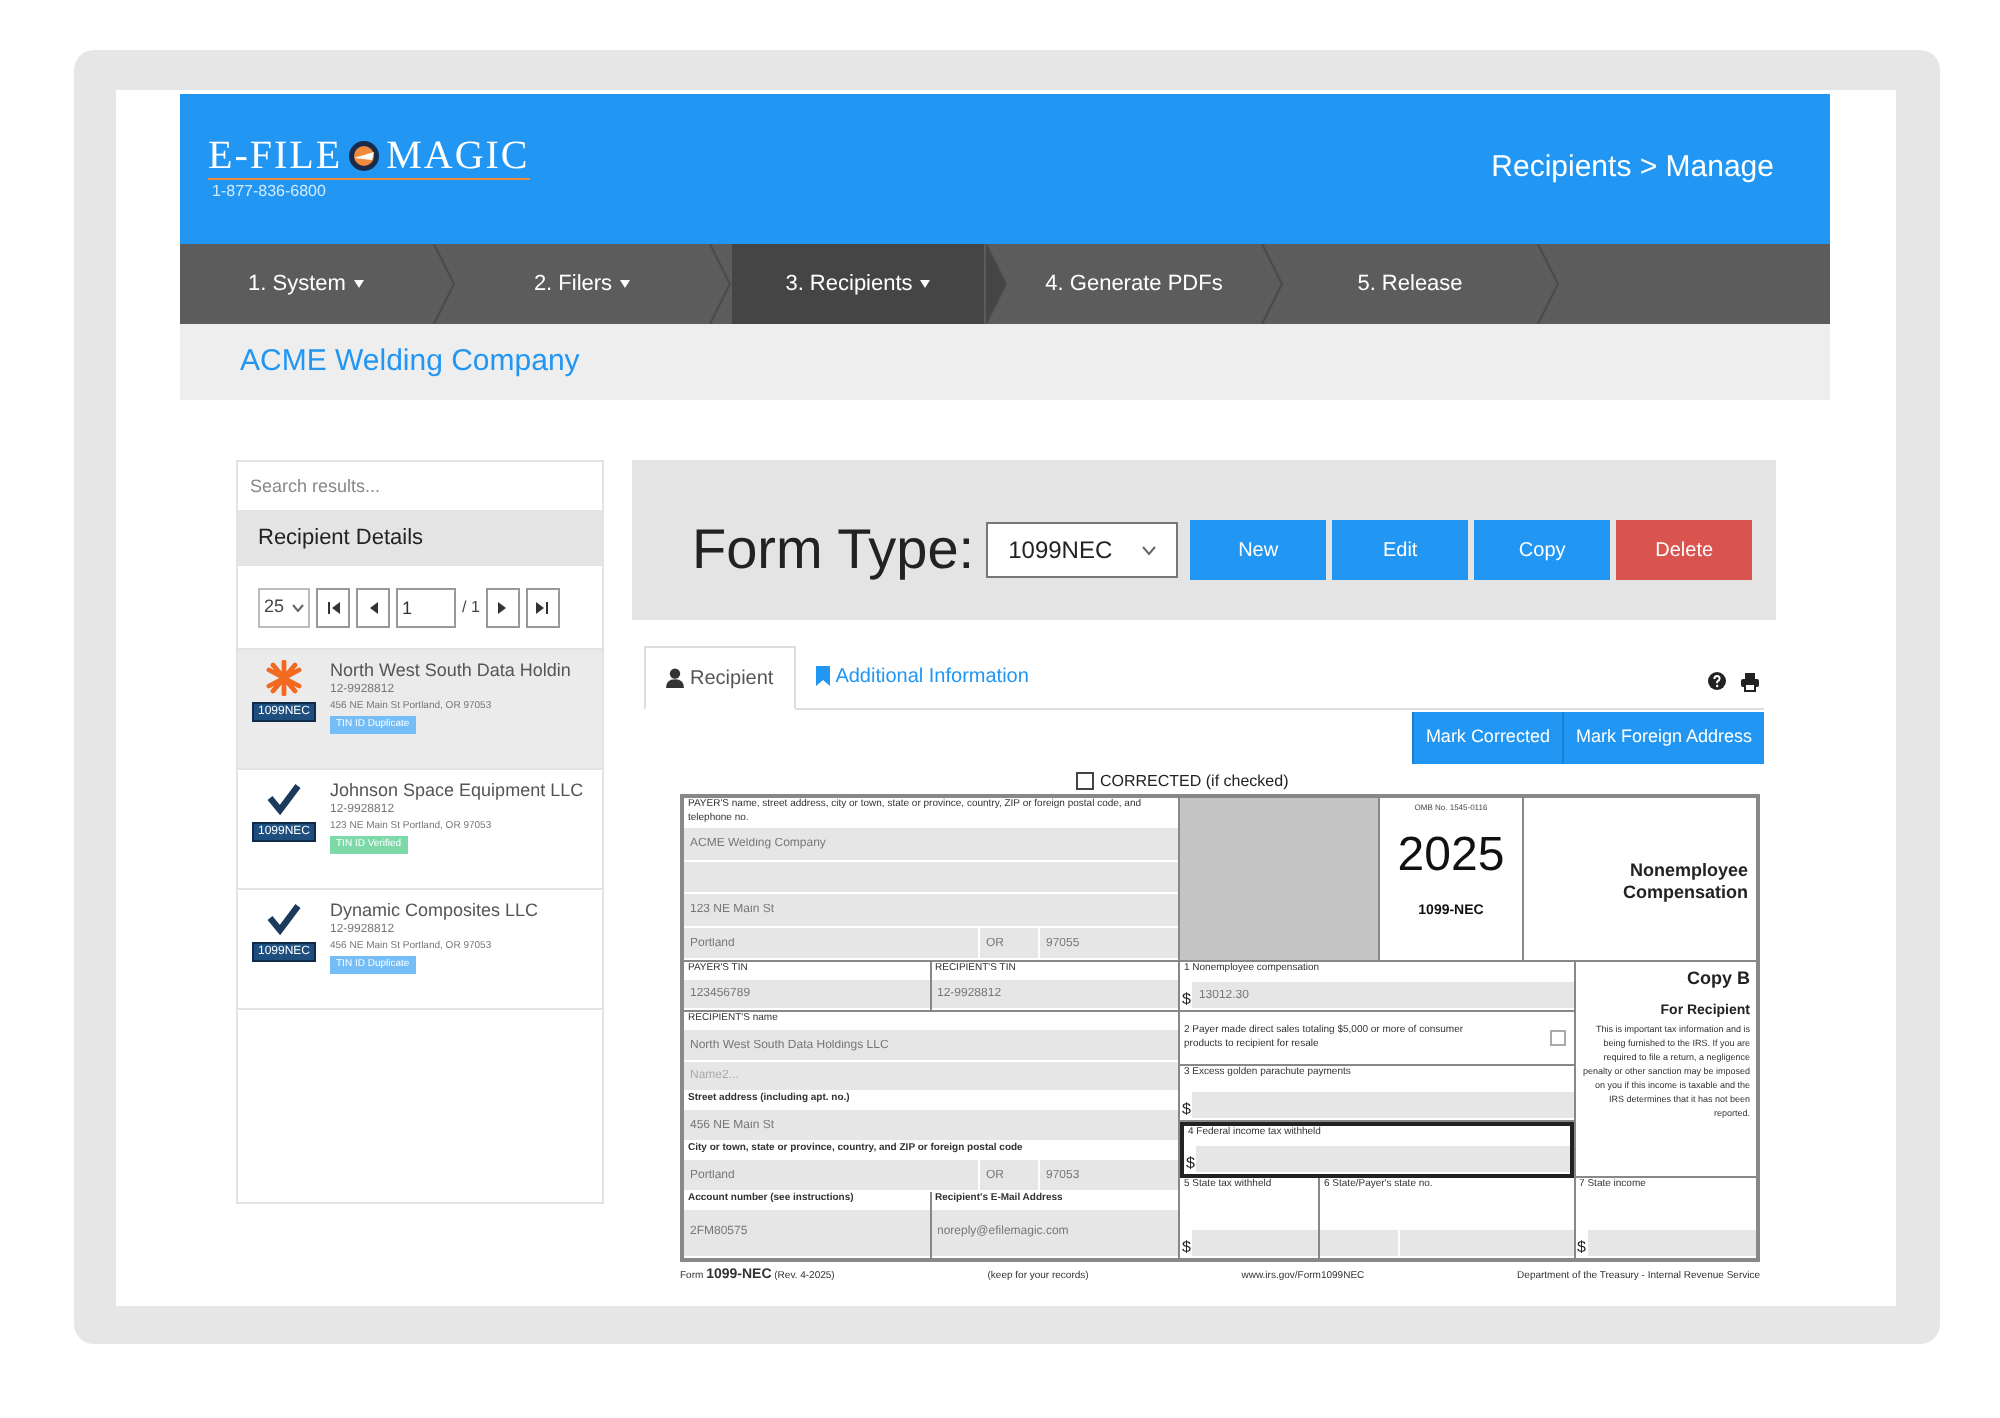  Describe the element at coordinates (1633, 168) in the screenshot. I see `breadcrumb: Recipients > Manage` at that location.